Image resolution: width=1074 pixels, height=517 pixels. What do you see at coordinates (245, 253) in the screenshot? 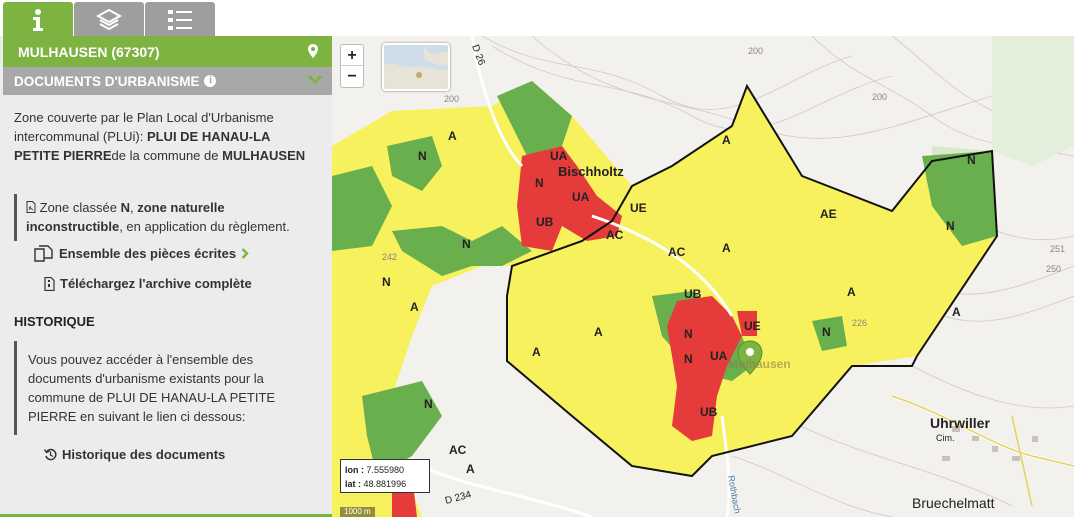
I see `chevron-right-icon` at bounding box center [245, 253].